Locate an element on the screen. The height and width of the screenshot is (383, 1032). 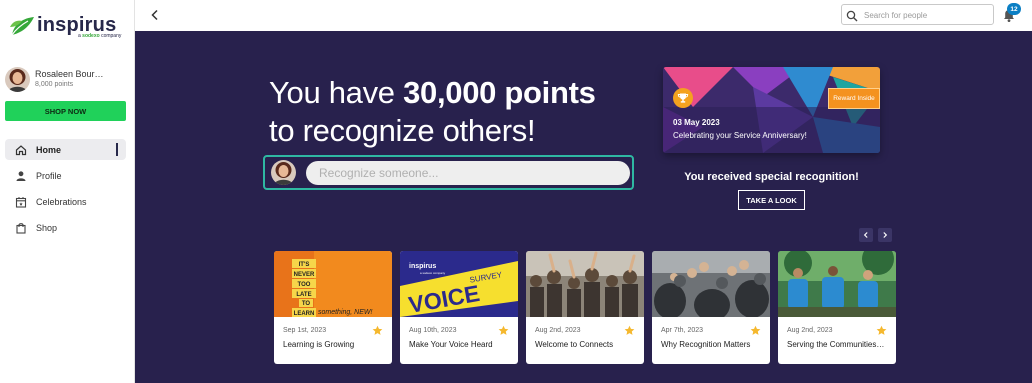
sidebar-item-label: Celebrations is located at coordinates (61, 201).